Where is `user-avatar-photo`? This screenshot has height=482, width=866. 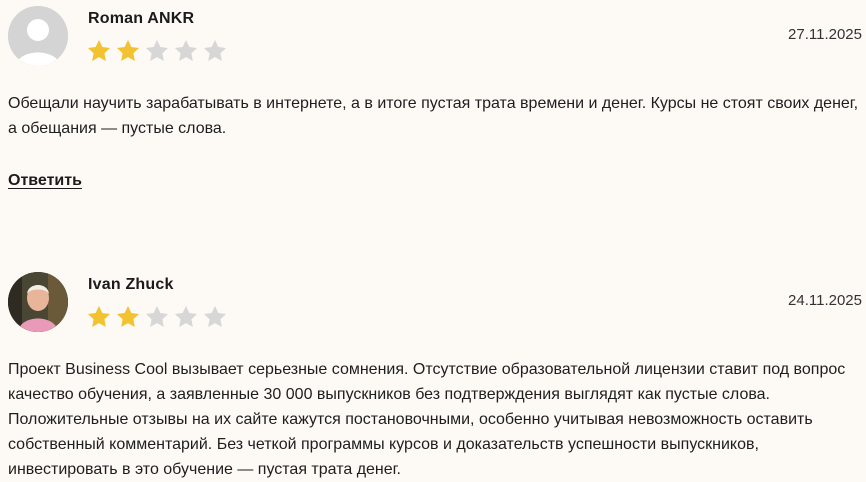
user-avatar-photo is located at coordinates (38, 302).